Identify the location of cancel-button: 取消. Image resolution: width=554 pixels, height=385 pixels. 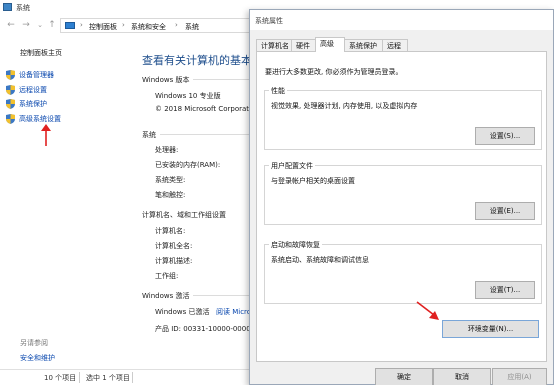
(462, 376).